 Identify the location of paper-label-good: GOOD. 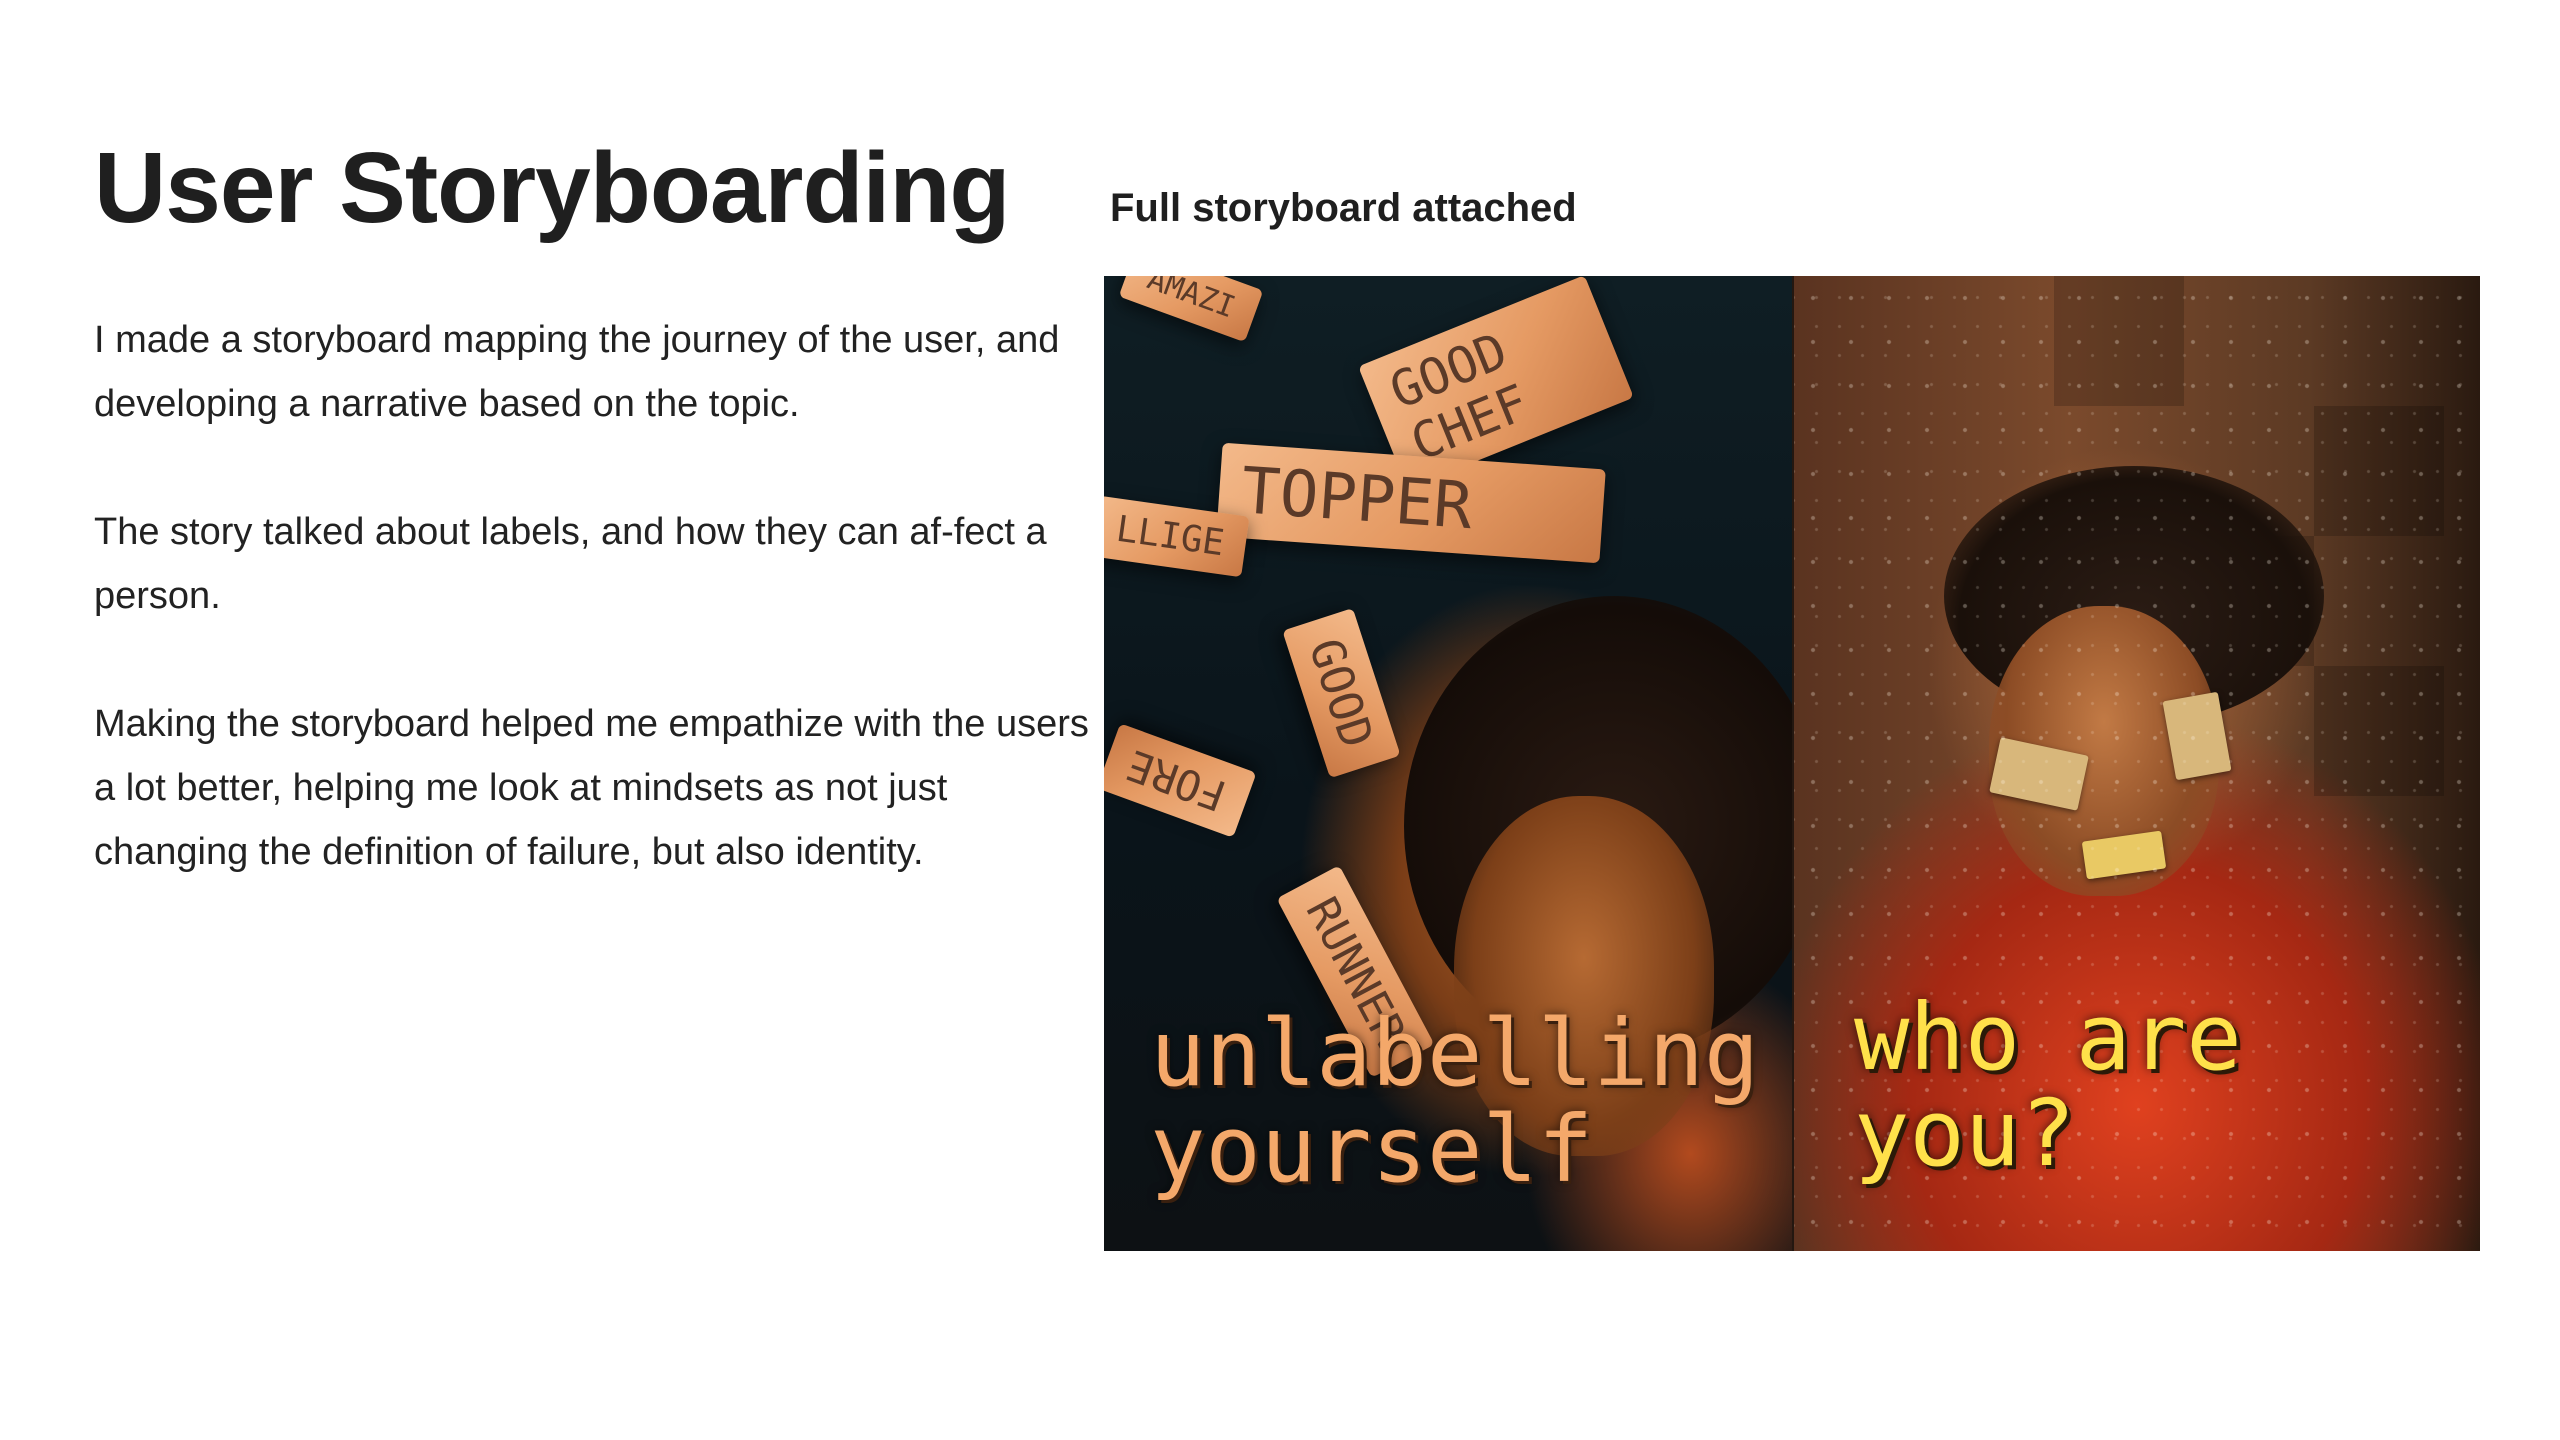
(1341, 693).